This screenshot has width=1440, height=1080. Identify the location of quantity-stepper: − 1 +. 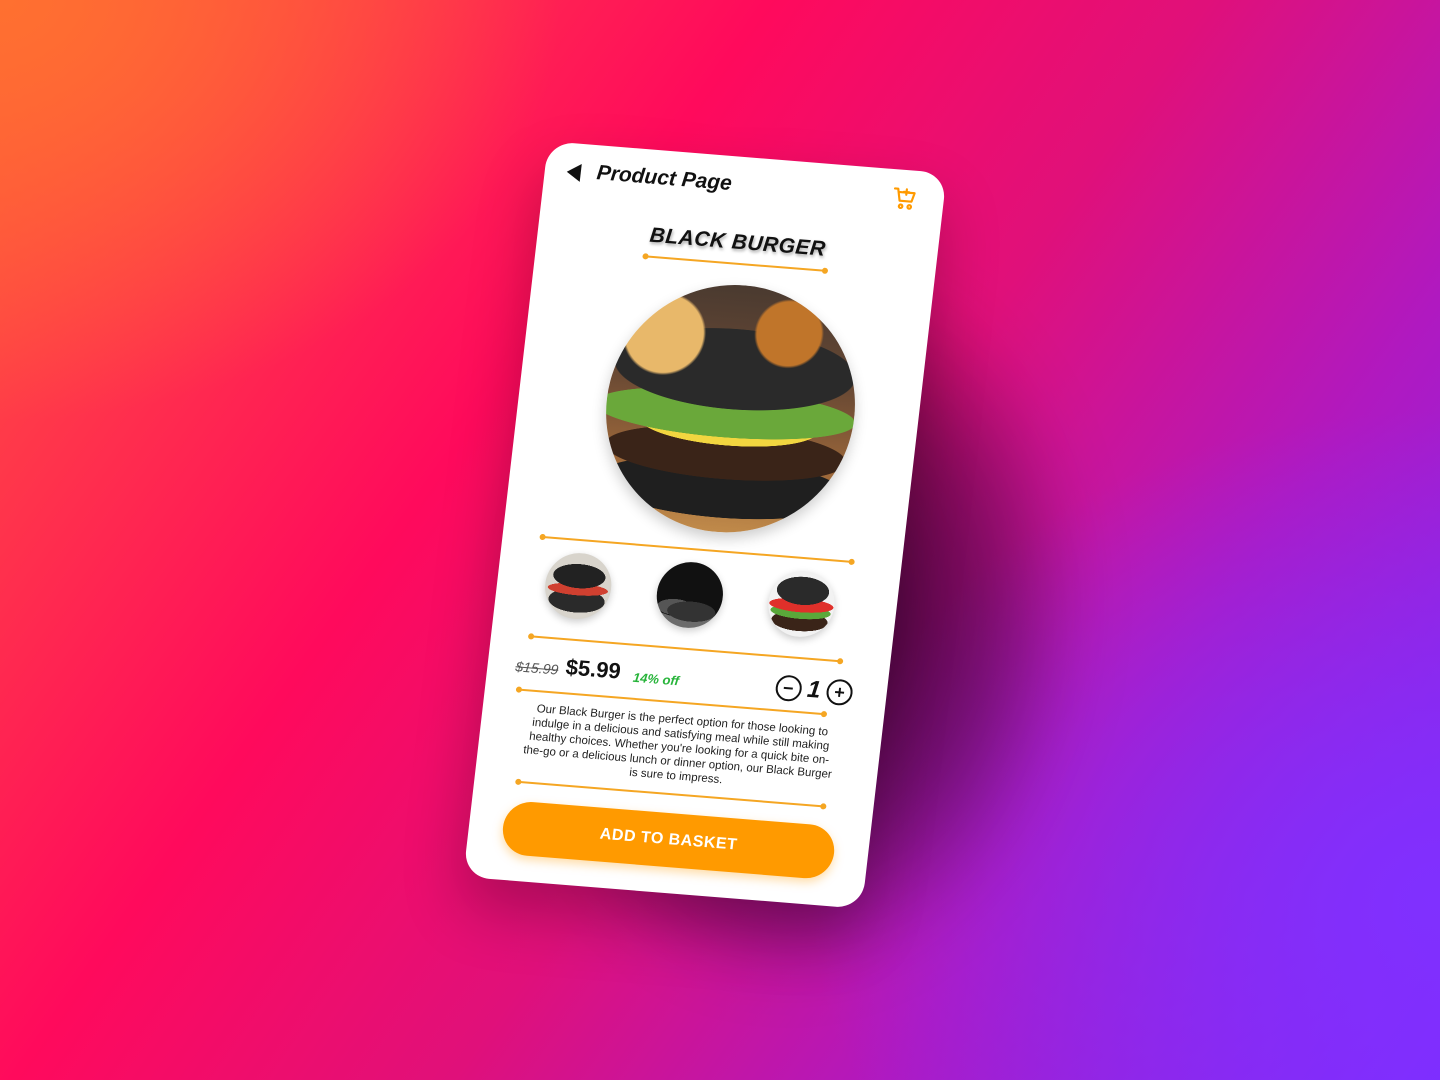
(814, 690).